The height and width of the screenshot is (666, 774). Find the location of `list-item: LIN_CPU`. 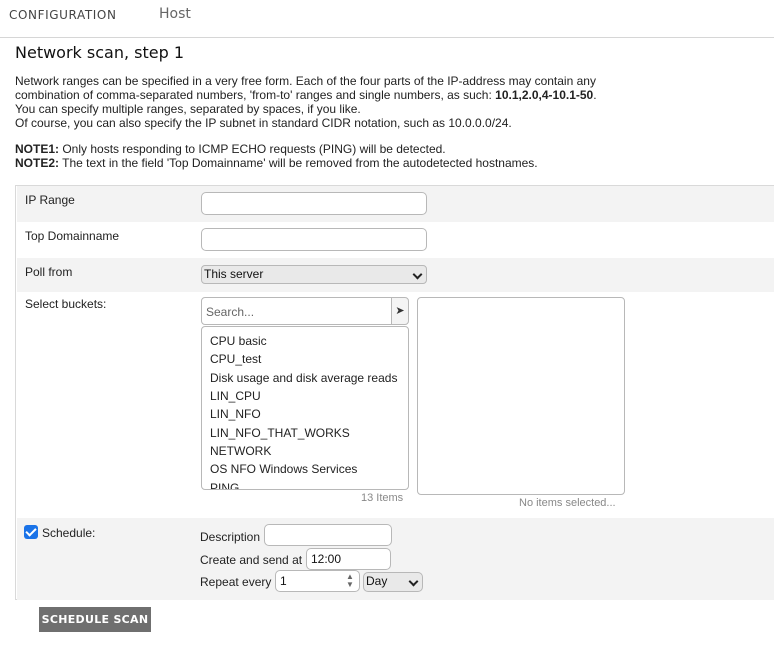

list-item: LIN_CPU is located at coordinates (235, 396).